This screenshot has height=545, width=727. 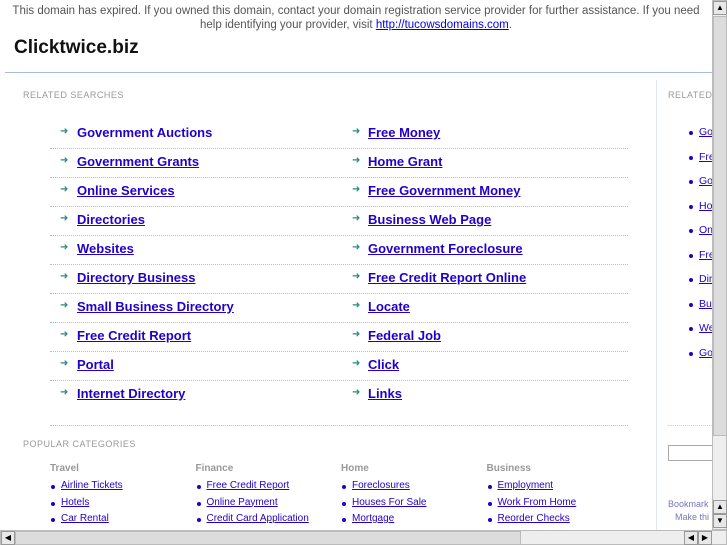 I want to click on related-search-link: Federal Job, so click(x=404, y=335).